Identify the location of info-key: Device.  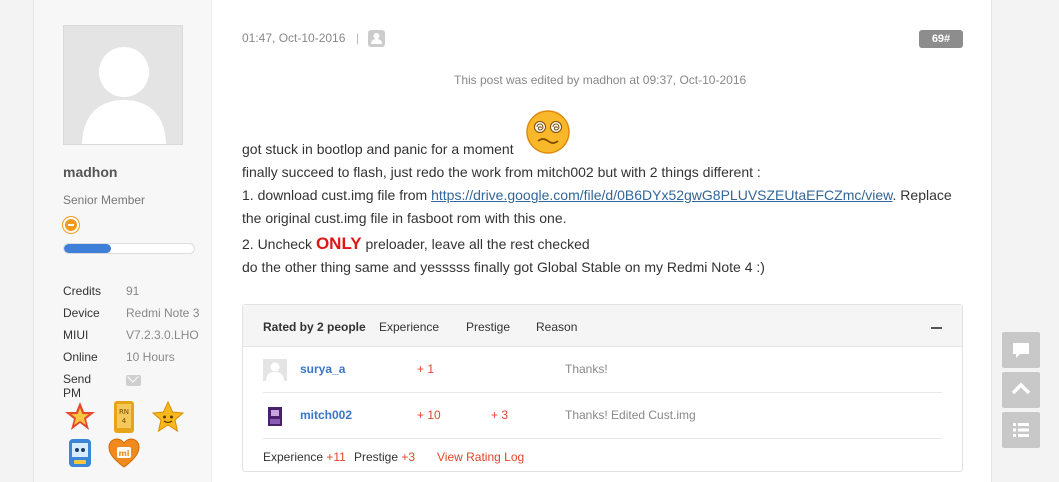
(81, 313).